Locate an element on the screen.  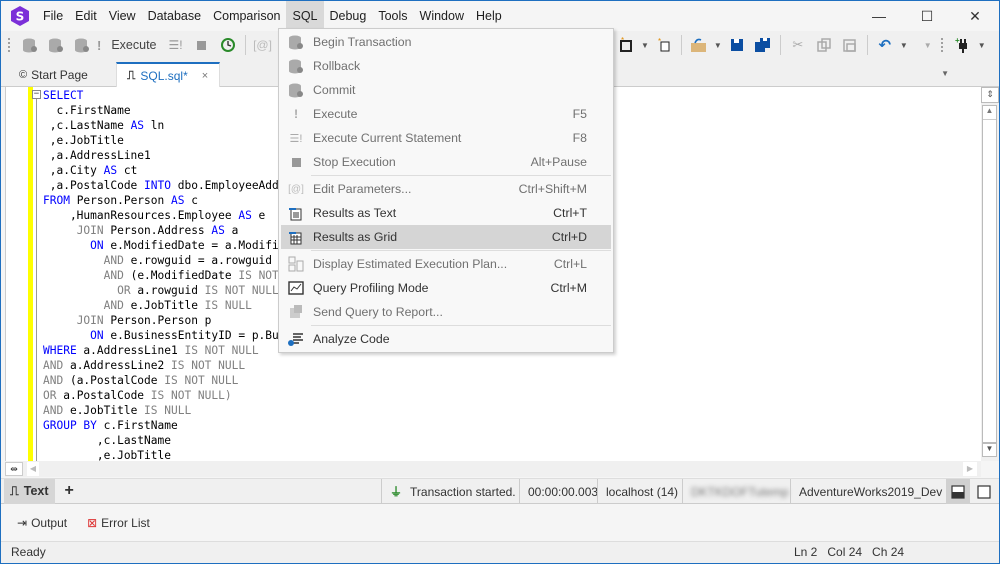
stop-button is located at coordinates (202, 45).